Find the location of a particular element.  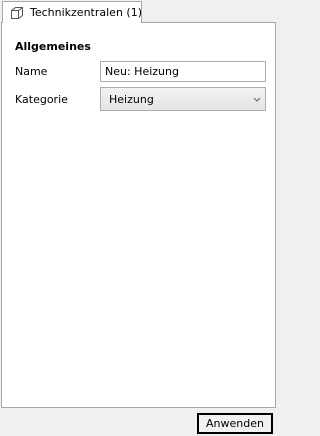

chevron-down-icon is located at coordinates (257, 99).